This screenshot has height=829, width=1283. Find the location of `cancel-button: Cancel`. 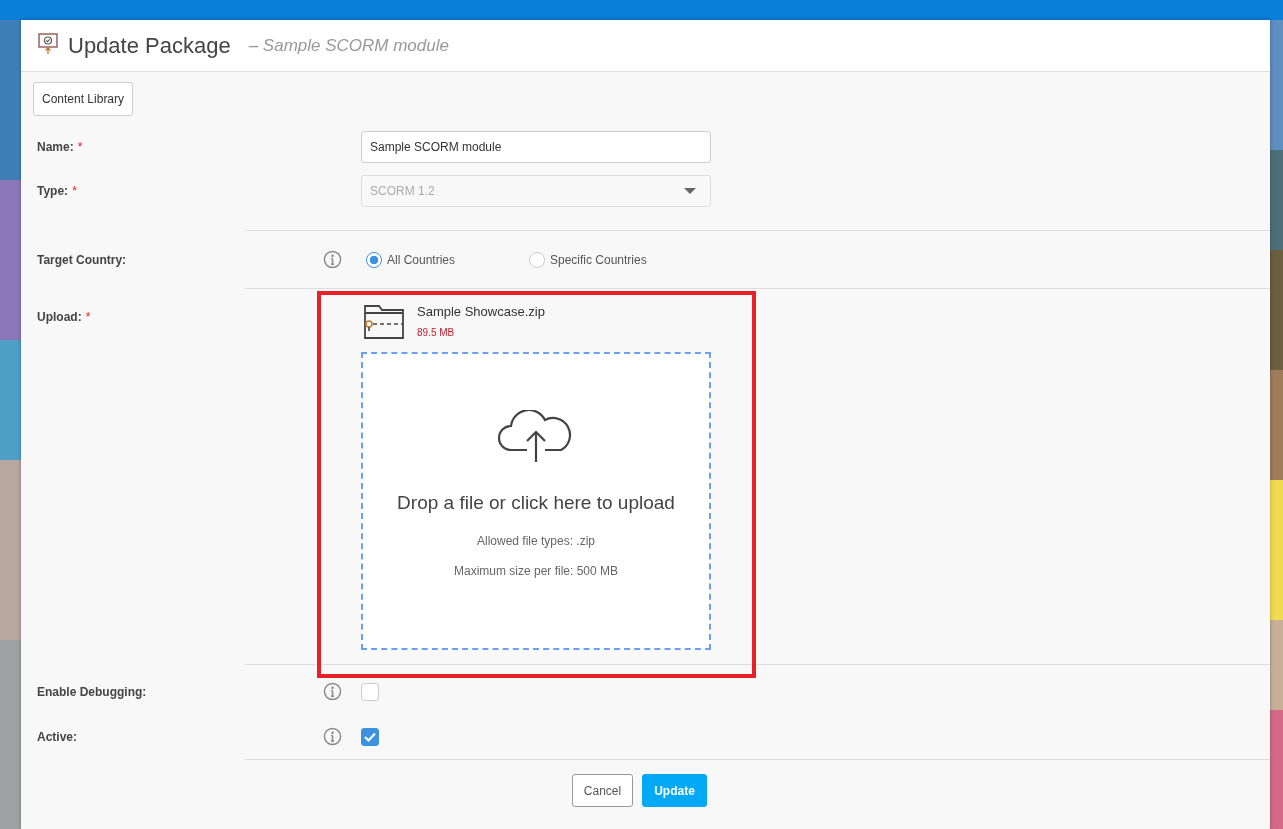

cancel-button: Cancel is located at coordinates (602, 790).